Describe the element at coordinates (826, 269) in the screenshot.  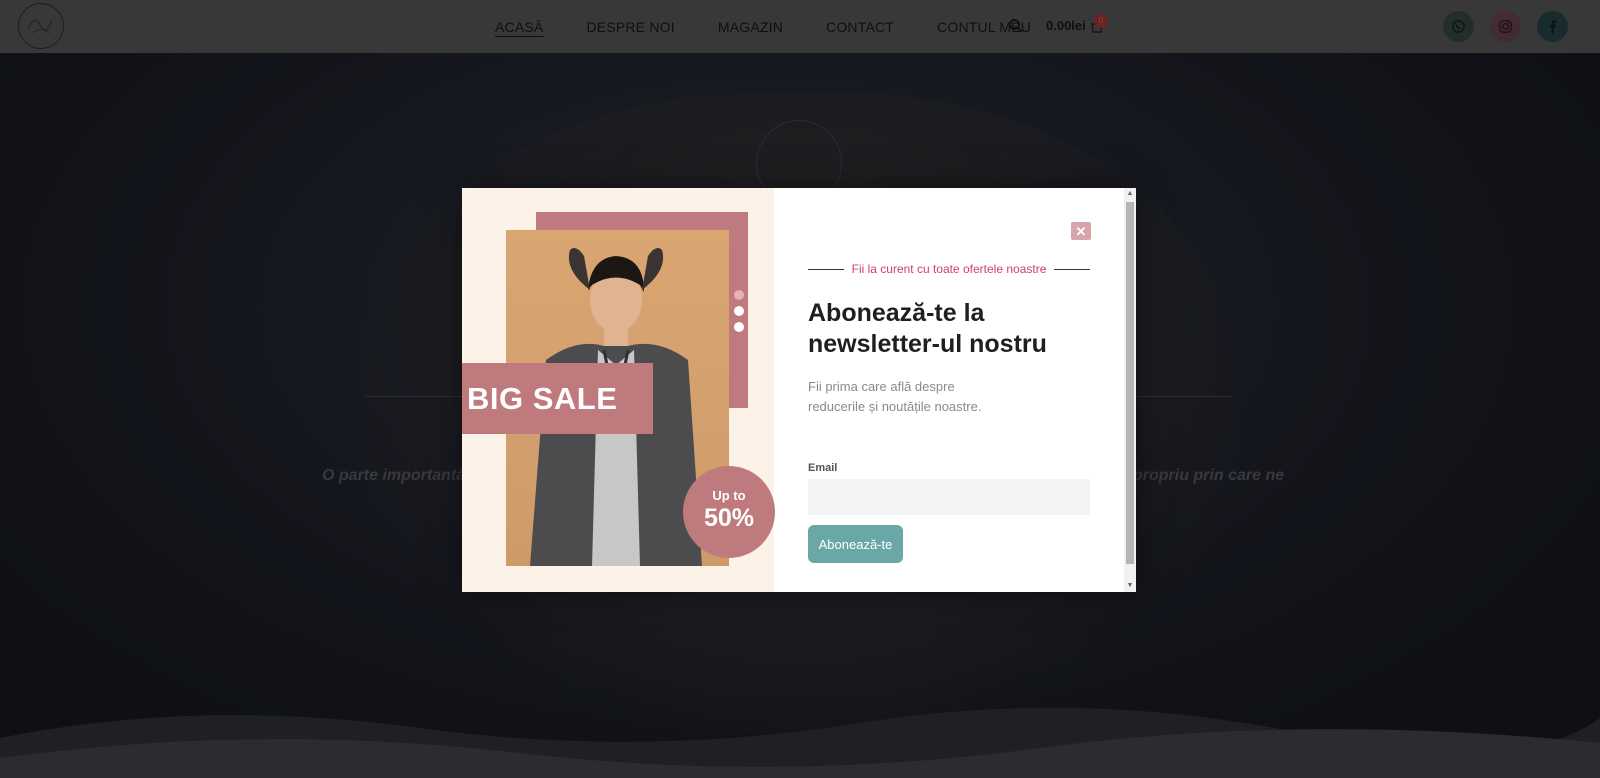
I see `eyebrow-line-left` at that location.